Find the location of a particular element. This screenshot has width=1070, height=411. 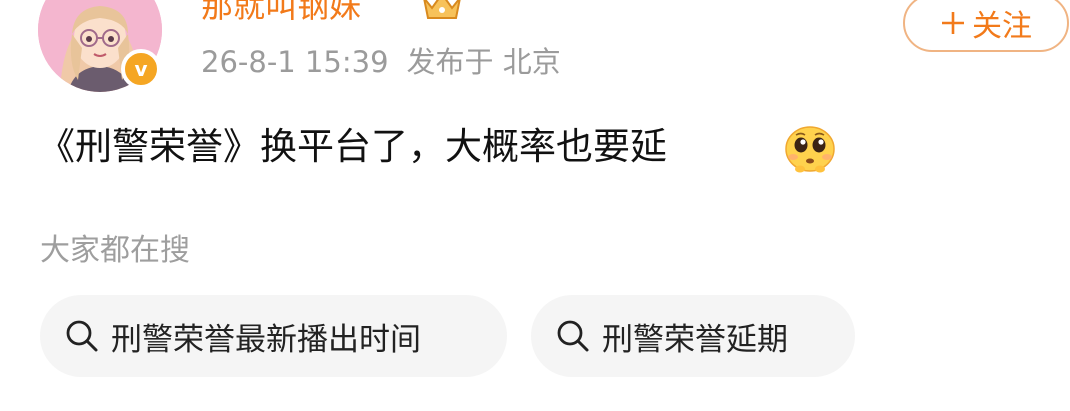

post-content: 《刑警荣誉》换平台了，大概率也要延 is located at coordinates (352, 146).